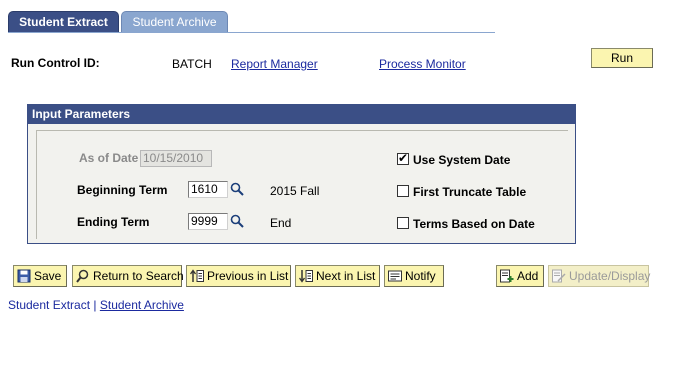 The image size is (686, 367). Describe the element at coordinates (622, 58) in the screenshot. I see `run-button: Run` at that location.